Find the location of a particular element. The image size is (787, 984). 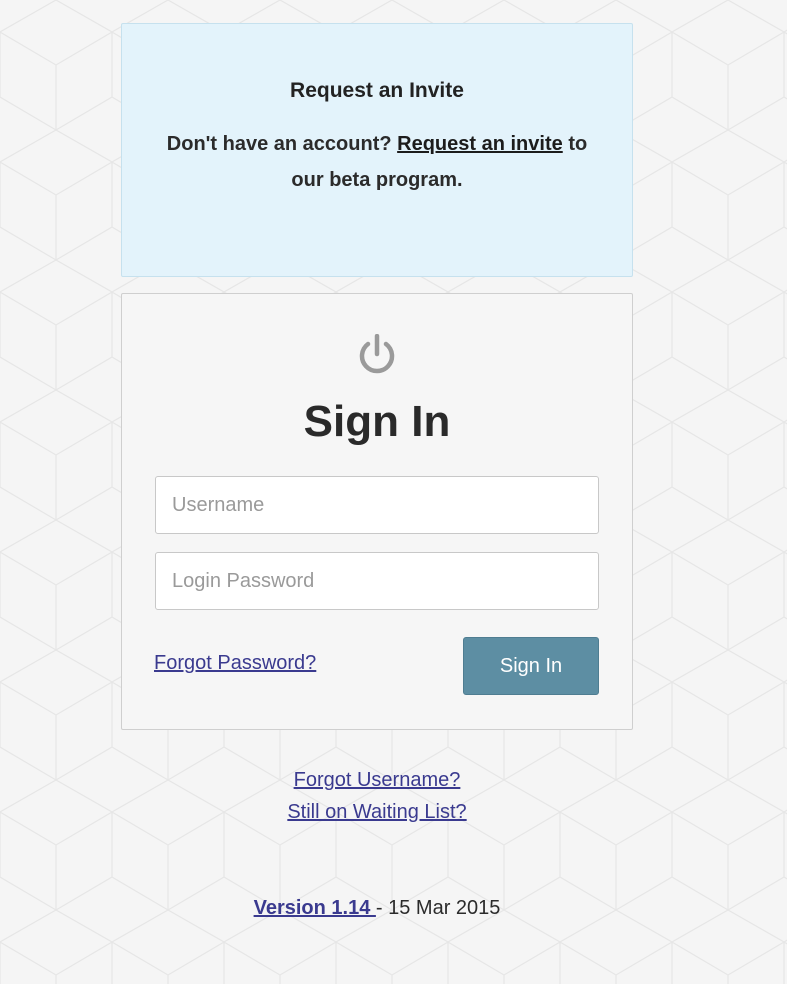

version-footer: Version 1.14 - 15 Mar 2015 is located at coordinates (377, 908).